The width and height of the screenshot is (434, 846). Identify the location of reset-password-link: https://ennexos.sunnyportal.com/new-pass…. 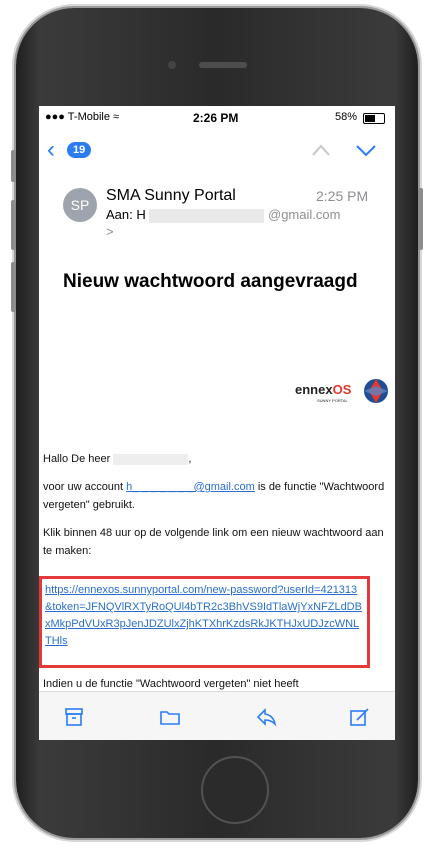
(203, 615).